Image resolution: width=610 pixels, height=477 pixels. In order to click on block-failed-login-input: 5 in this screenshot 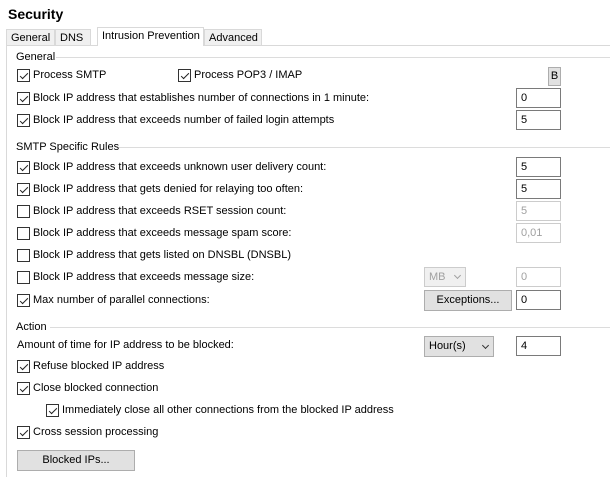, I will do `click(538, 120)`.